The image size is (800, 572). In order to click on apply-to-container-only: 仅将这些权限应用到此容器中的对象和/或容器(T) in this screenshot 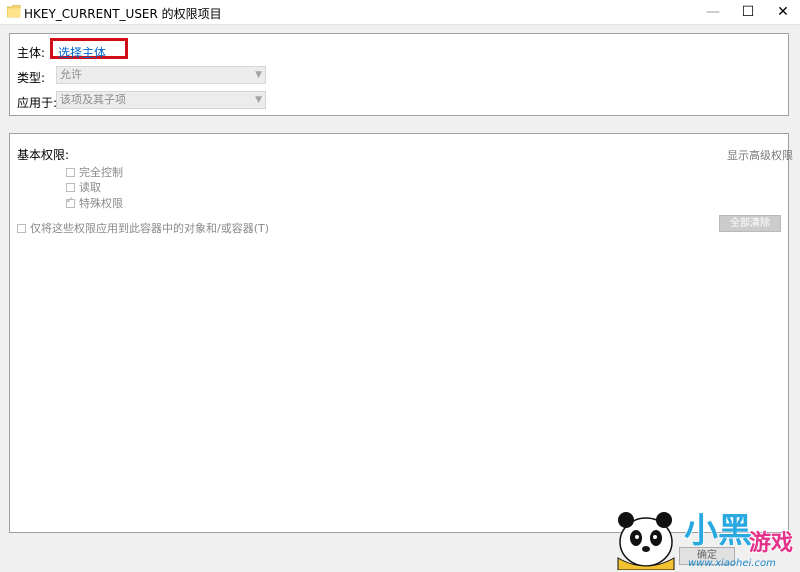, I will do `click(143, 228)`.